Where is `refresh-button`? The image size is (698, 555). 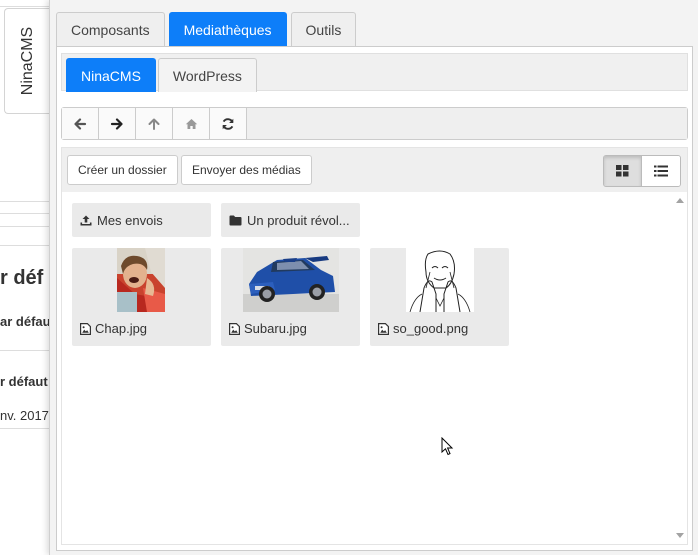
refresh-button is located at coordinates (228, 123).